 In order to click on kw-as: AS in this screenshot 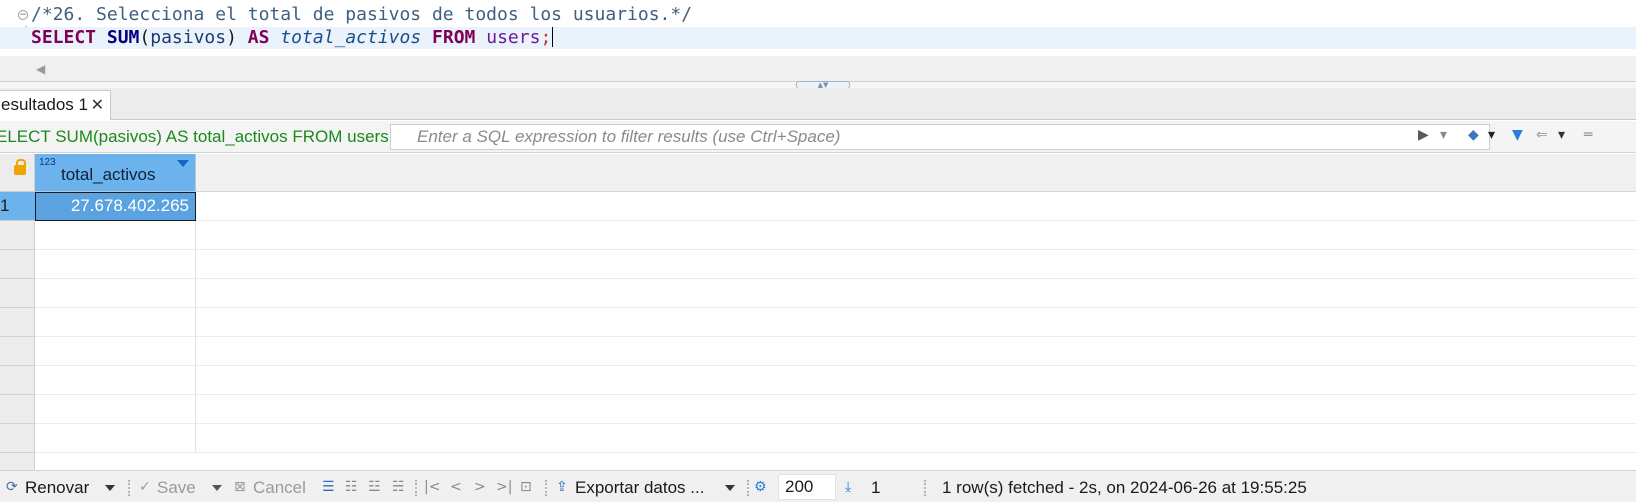, I will do `click(258, 37)`.